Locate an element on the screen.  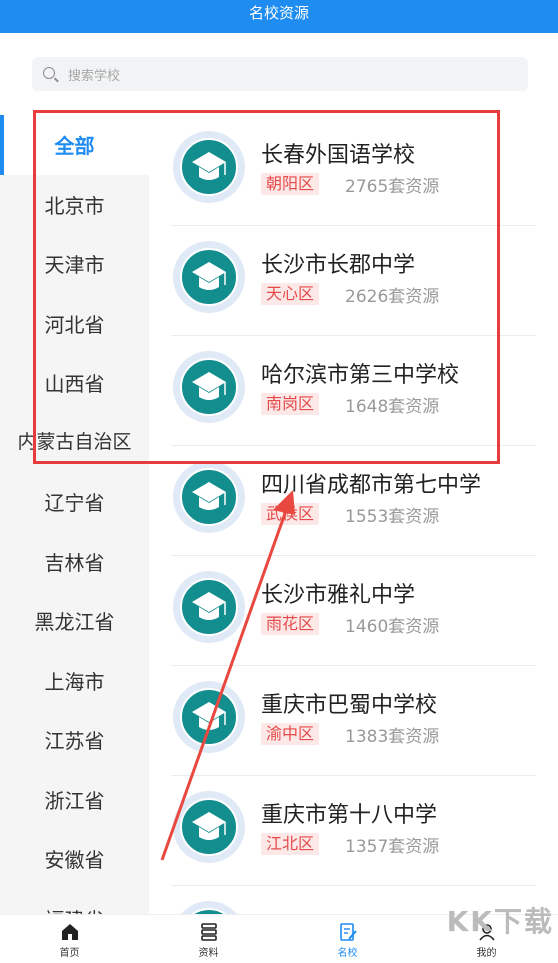
tab-home: 首页 is located at coordinates (69, 939).